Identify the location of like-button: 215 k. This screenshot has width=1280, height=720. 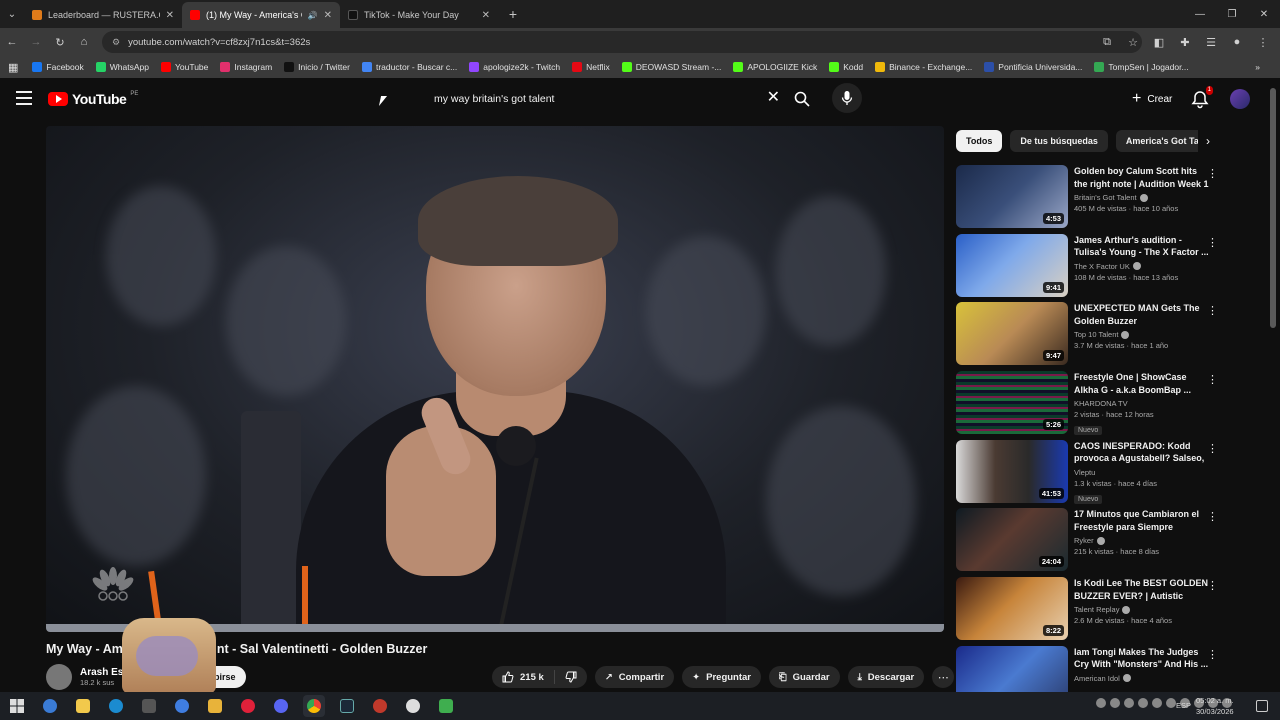
(523, 677).